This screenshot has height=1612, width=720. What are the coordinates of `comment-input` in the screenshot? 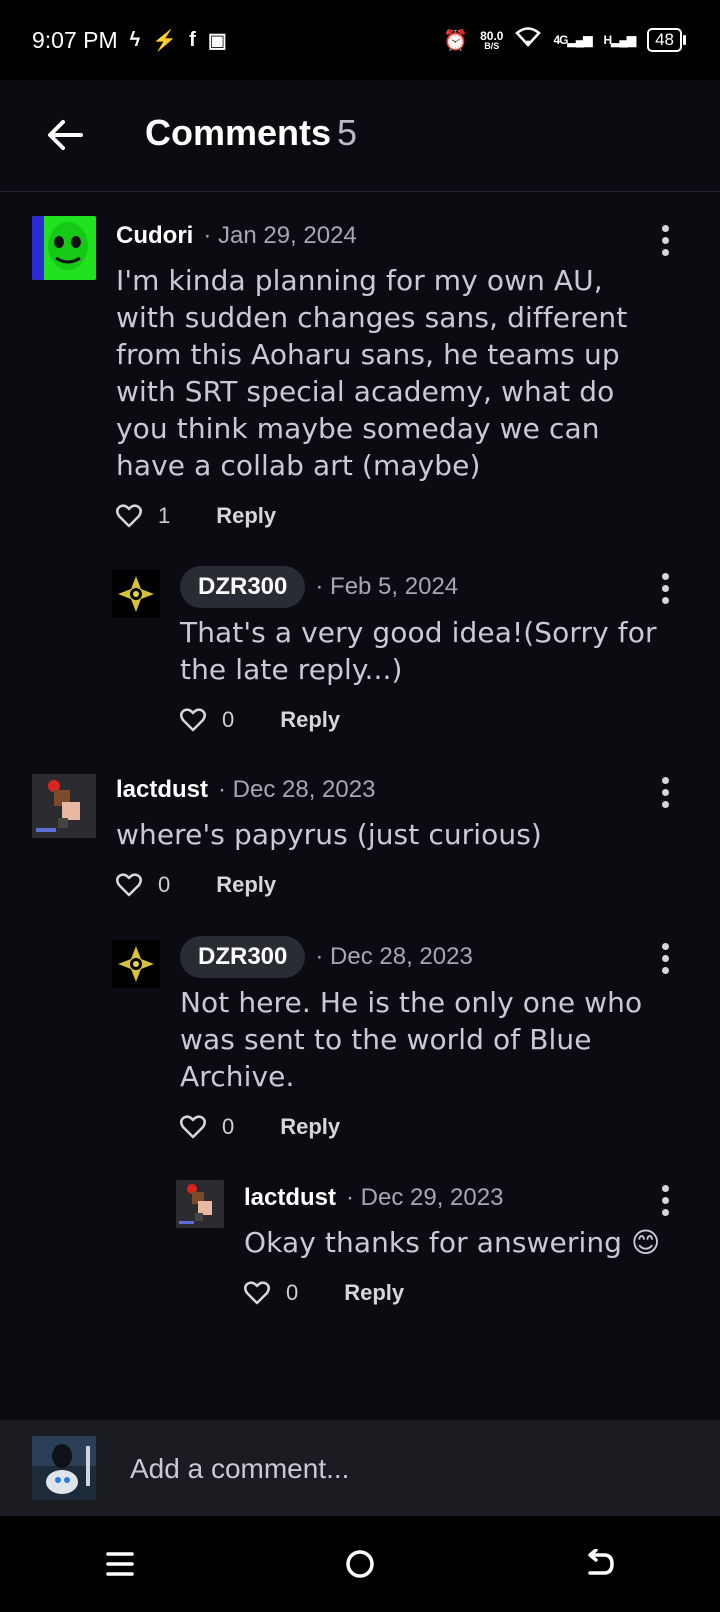 It's located at (410, 1469).